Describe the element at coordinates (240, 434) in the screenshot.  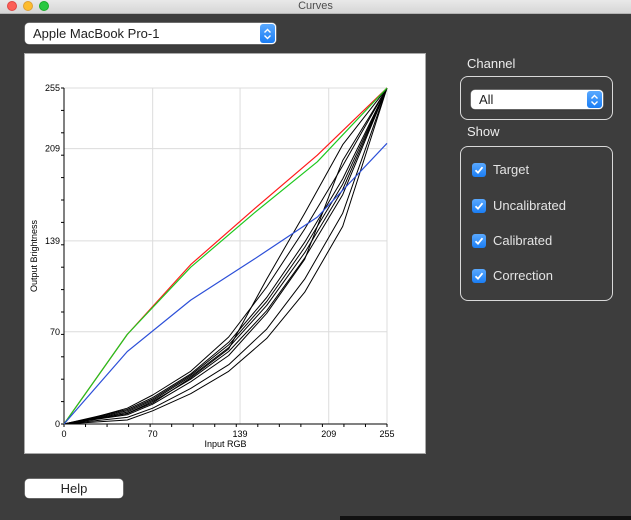
I see `x-tick-label: 139` at that location.